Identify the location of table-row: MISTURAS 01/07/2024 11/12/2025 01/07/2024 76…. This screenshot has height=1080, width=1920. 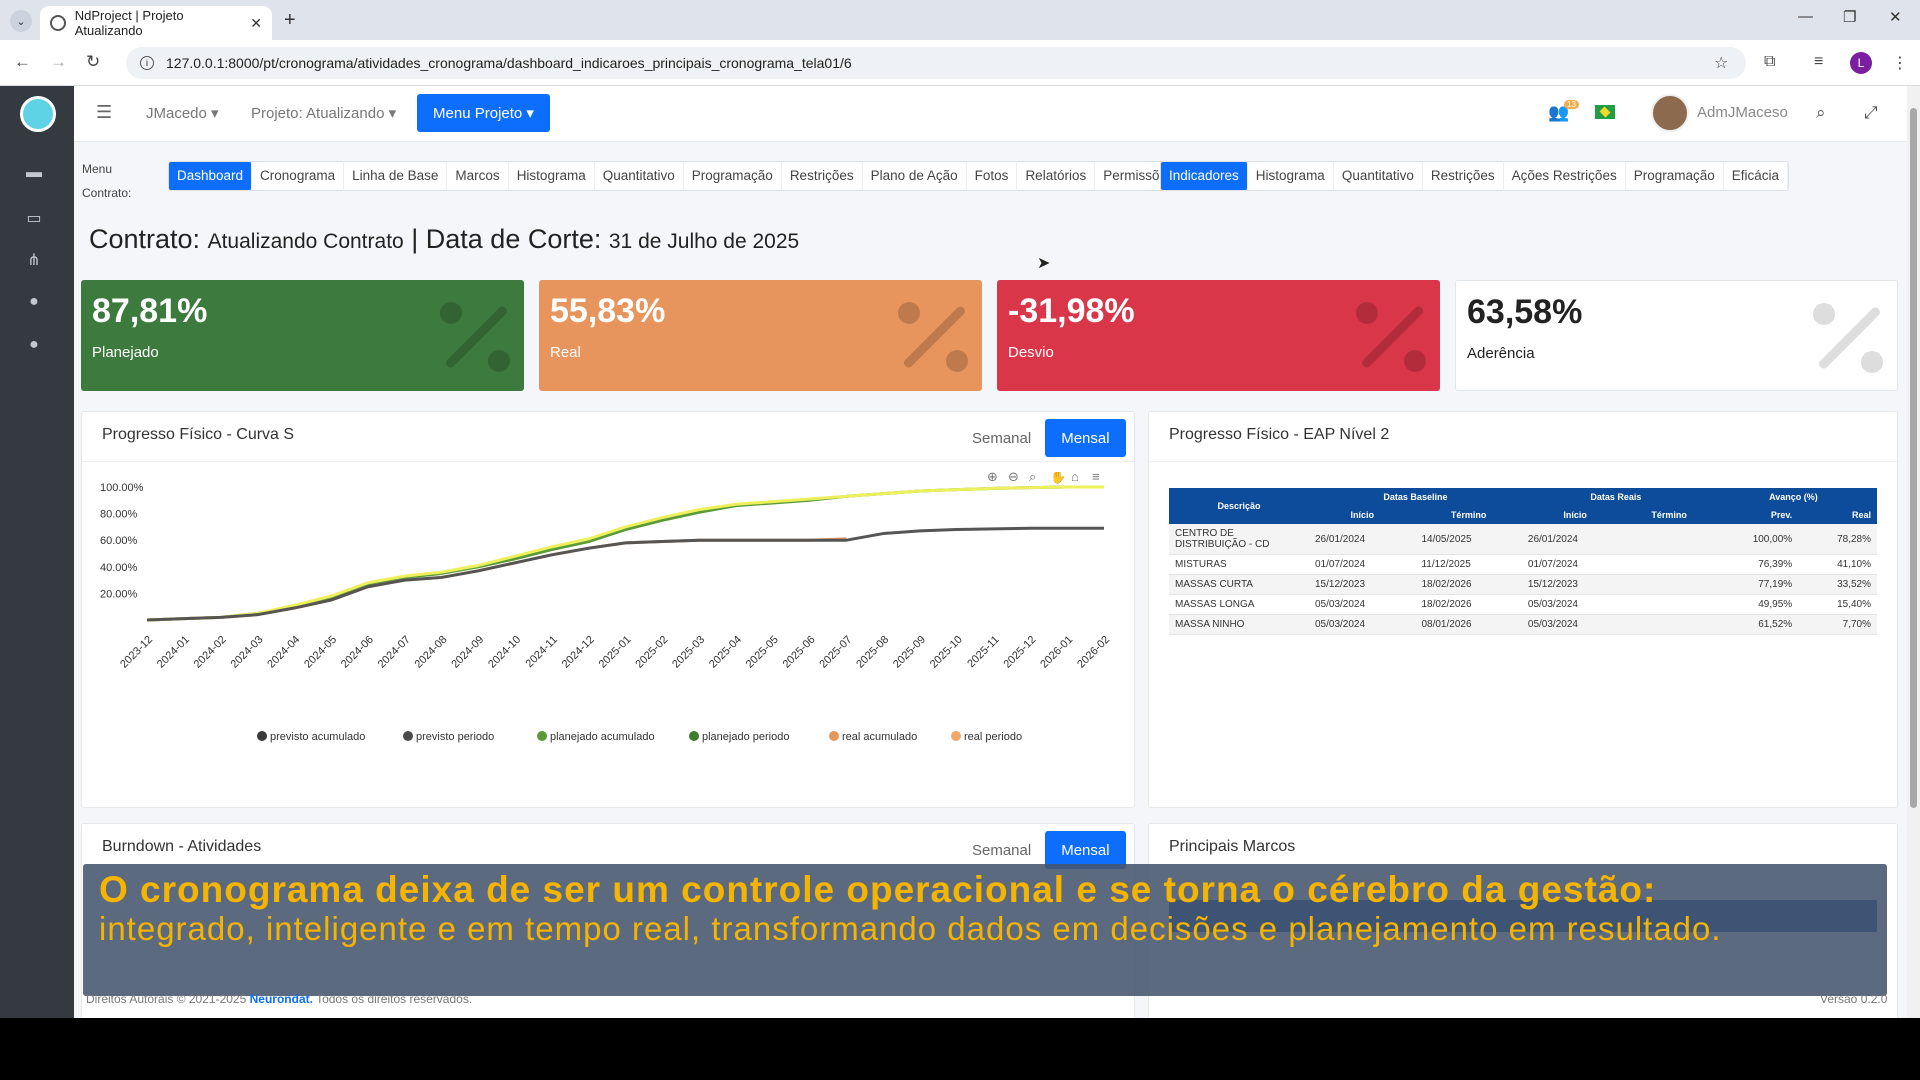
(1523, 564).